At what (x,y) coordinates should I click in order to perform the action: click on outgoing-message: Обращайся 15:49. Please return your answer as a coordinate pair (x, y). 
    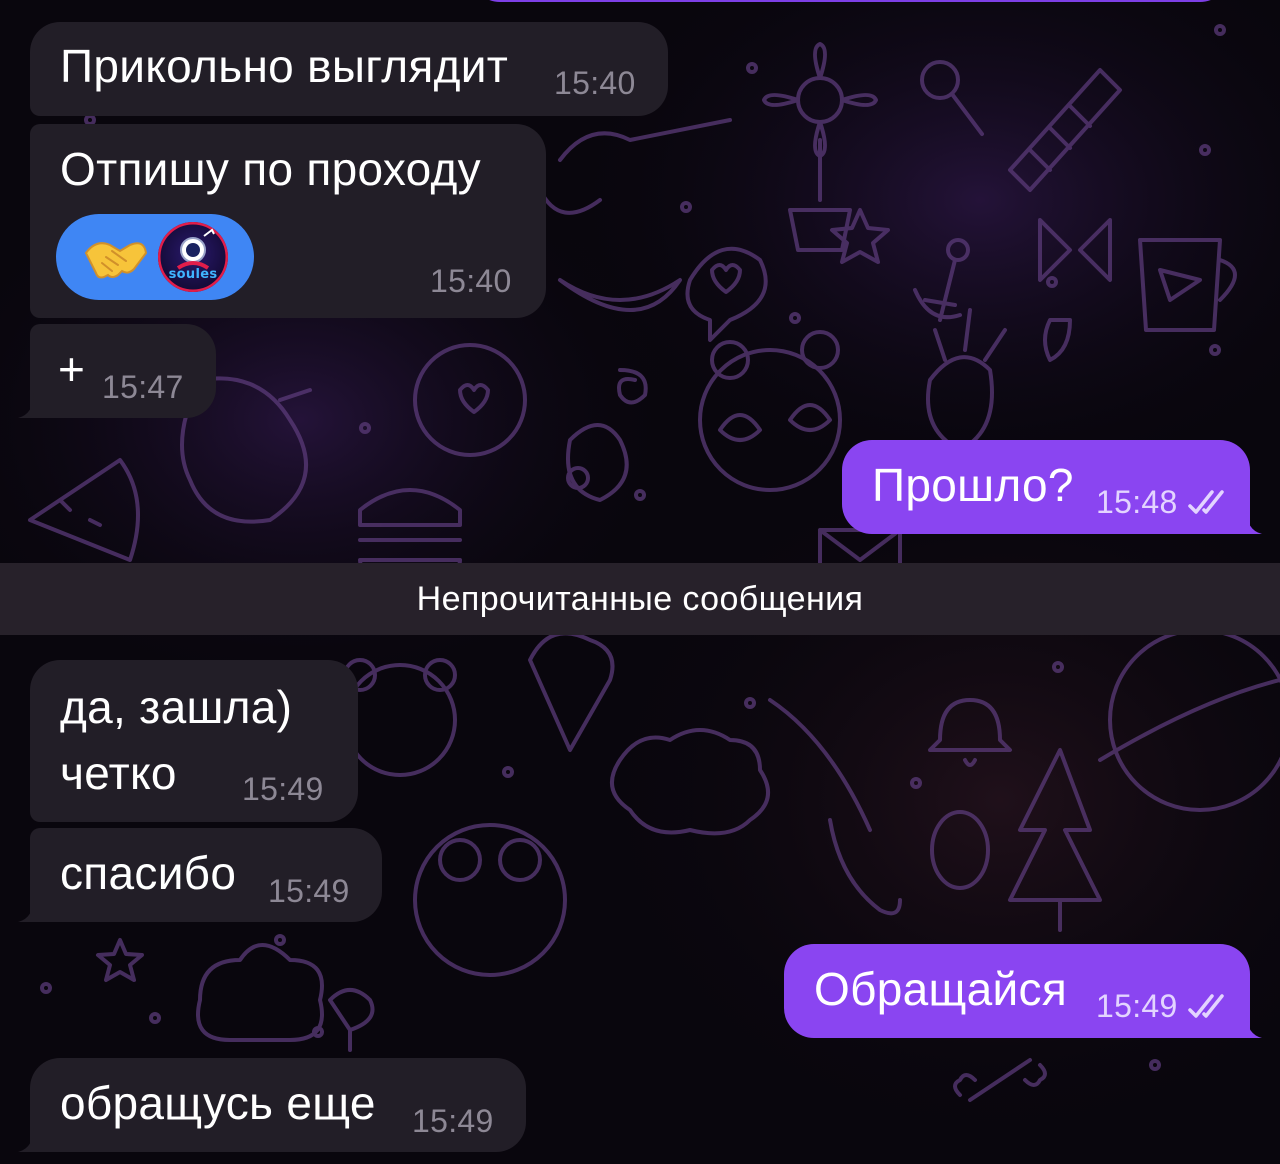
    Looking at the image, I should click on (1017, 991).